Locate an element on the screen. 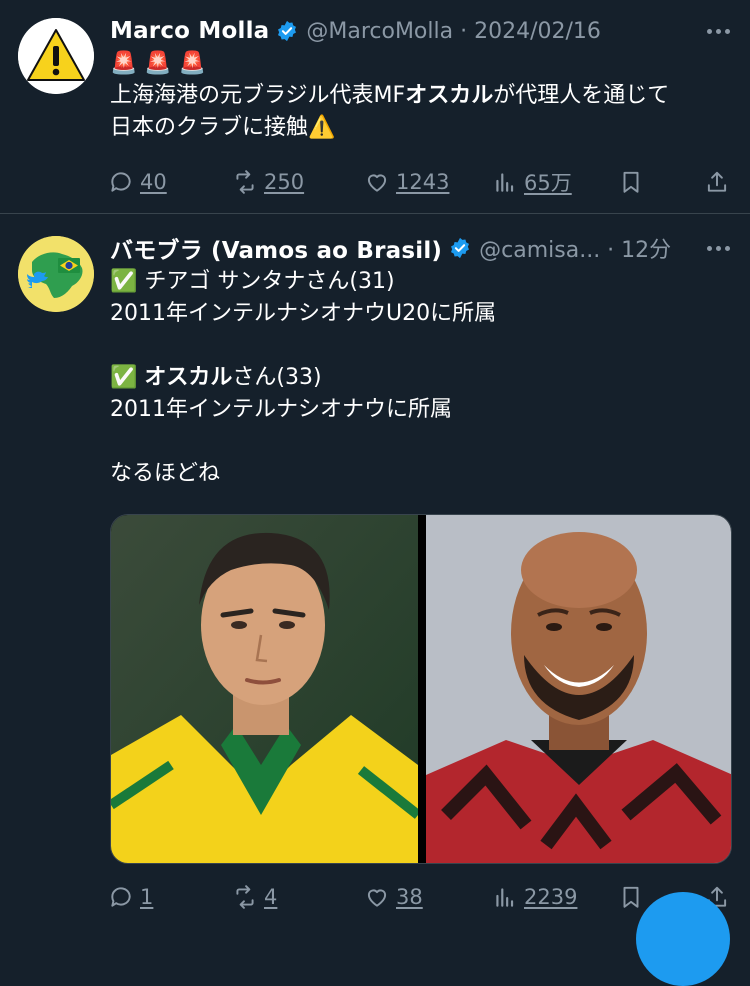  tweet-text-line: 日本のクラブに接触⚠️ is located at coordinates (223, 127).